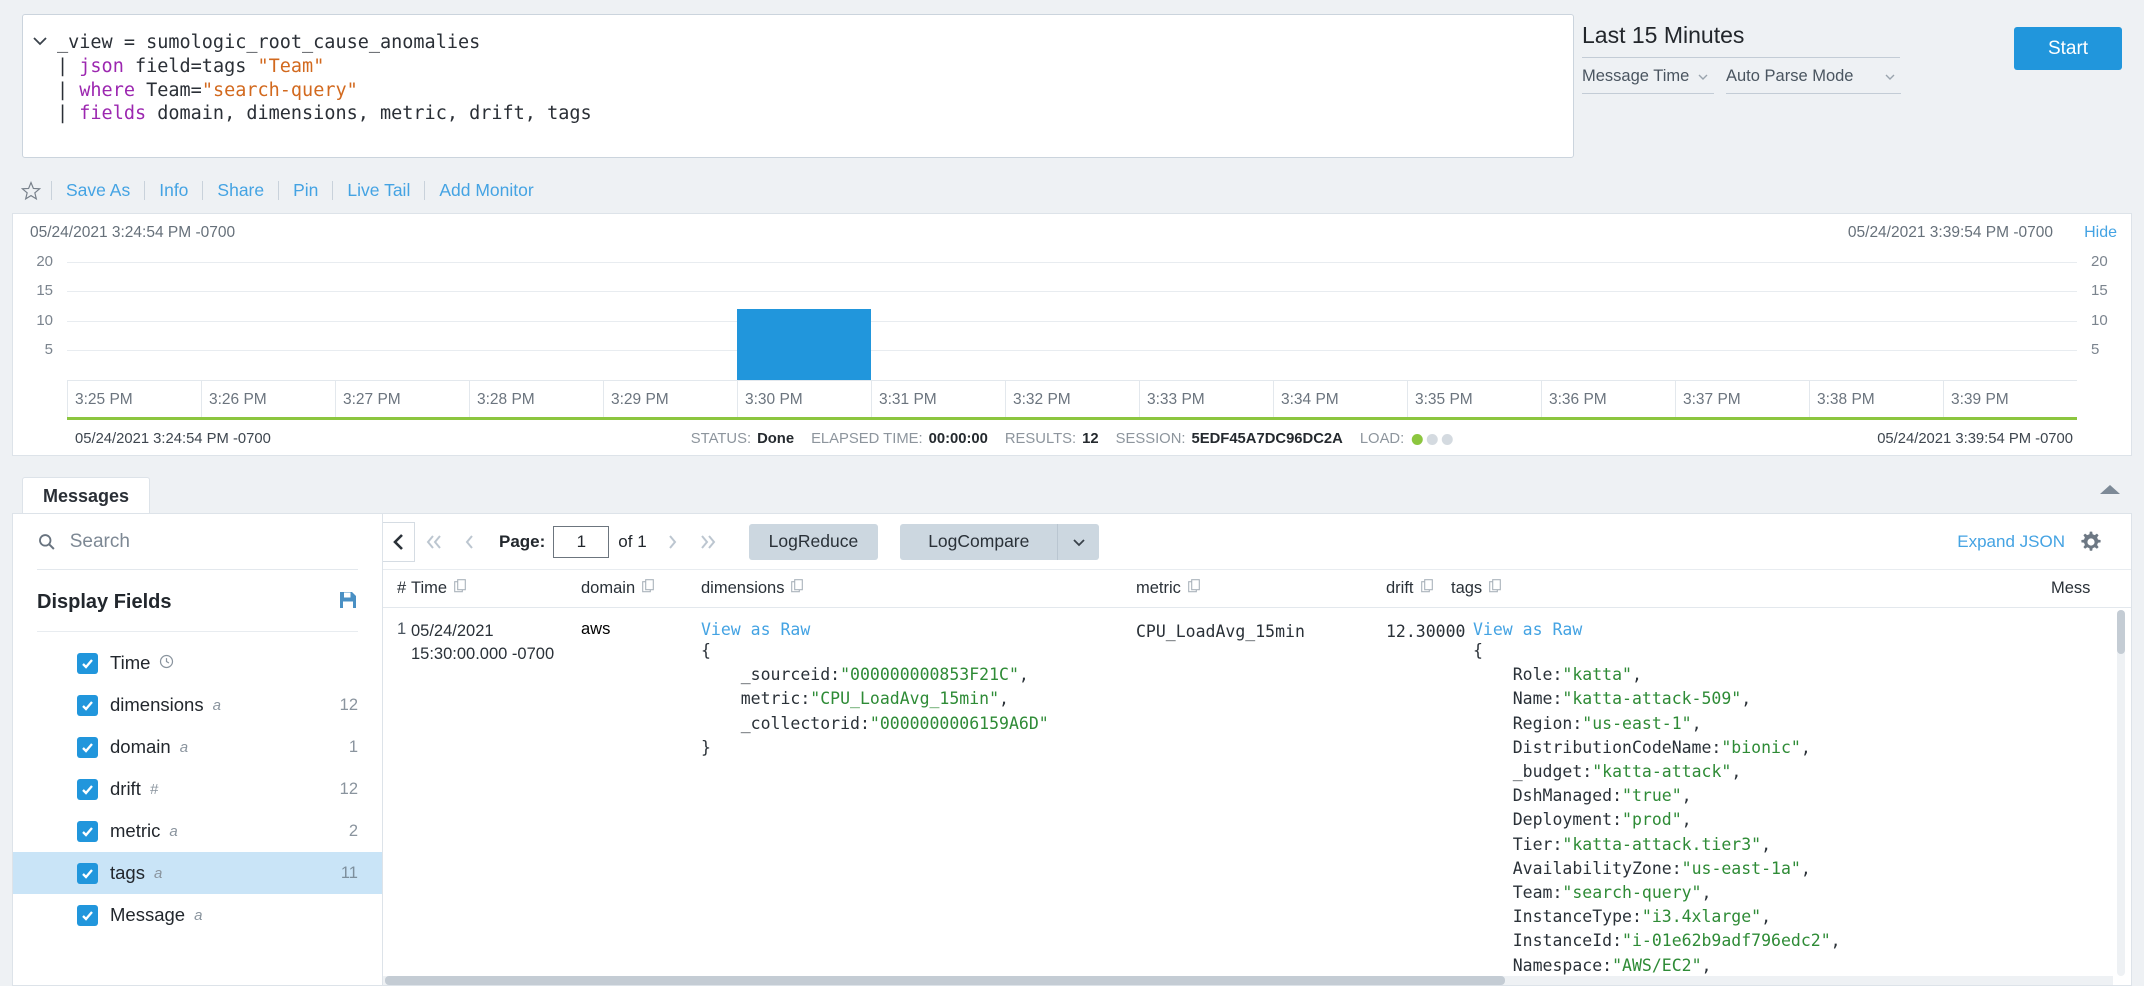 This screenshot has width=2144, height=986. What do you see at coordinates (197, 789) in the screenshot?
I see `display-field-item: drift #12` at bounding box center [197, 789].